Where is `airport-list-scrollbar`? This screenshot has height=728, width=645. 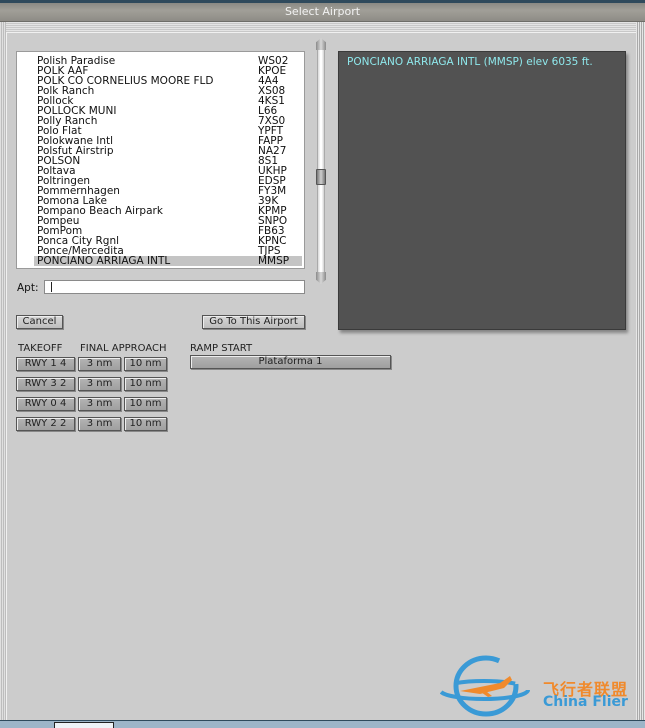
airport-list-scrollbar is located at coordinates (321, 161).